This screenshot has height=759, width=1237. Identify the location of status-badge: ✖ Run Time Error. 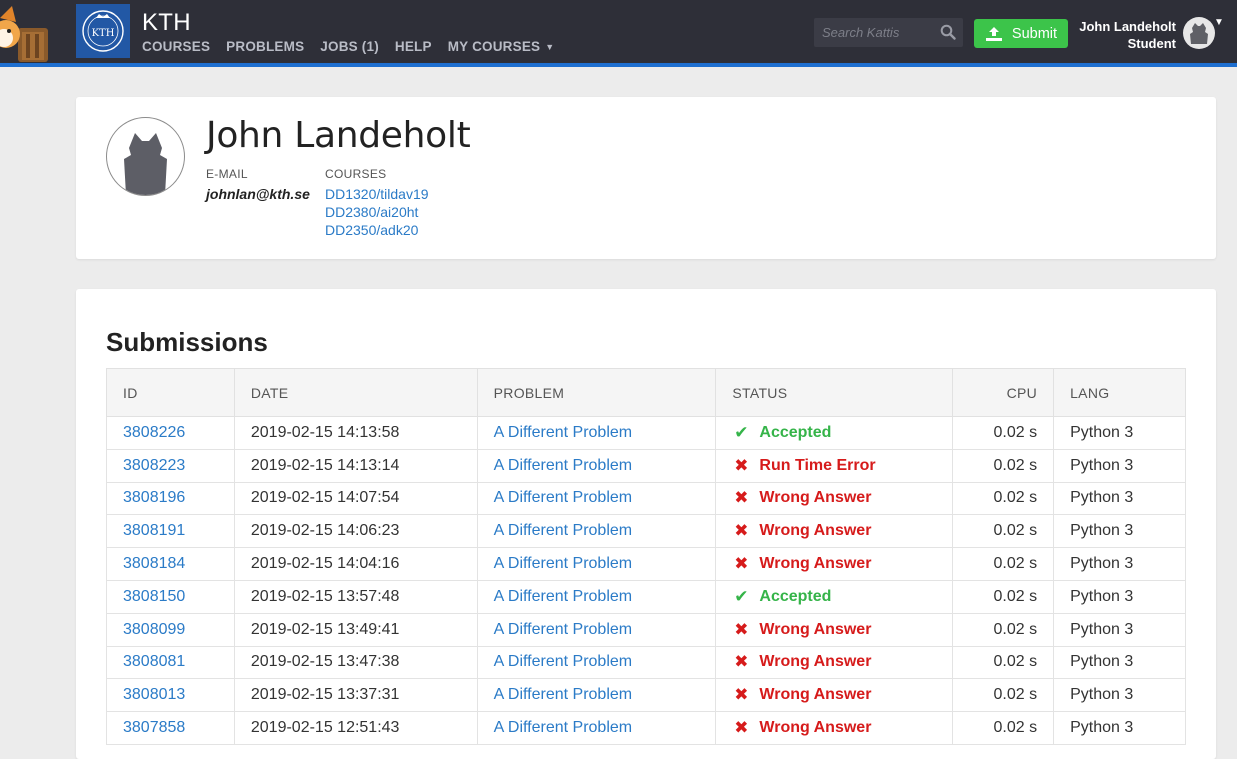
(834, 466).